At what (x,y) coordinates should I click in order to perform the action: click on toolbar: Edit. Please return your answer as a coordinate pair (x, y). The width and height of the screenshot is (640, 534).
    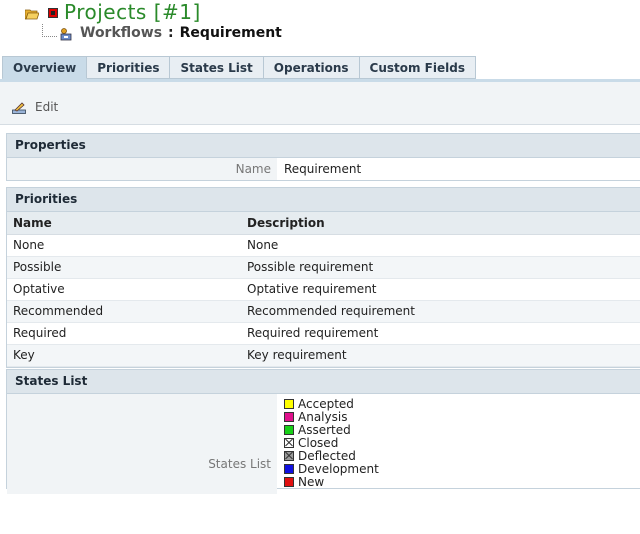
    Looking at the image, I should click on (320, 103).